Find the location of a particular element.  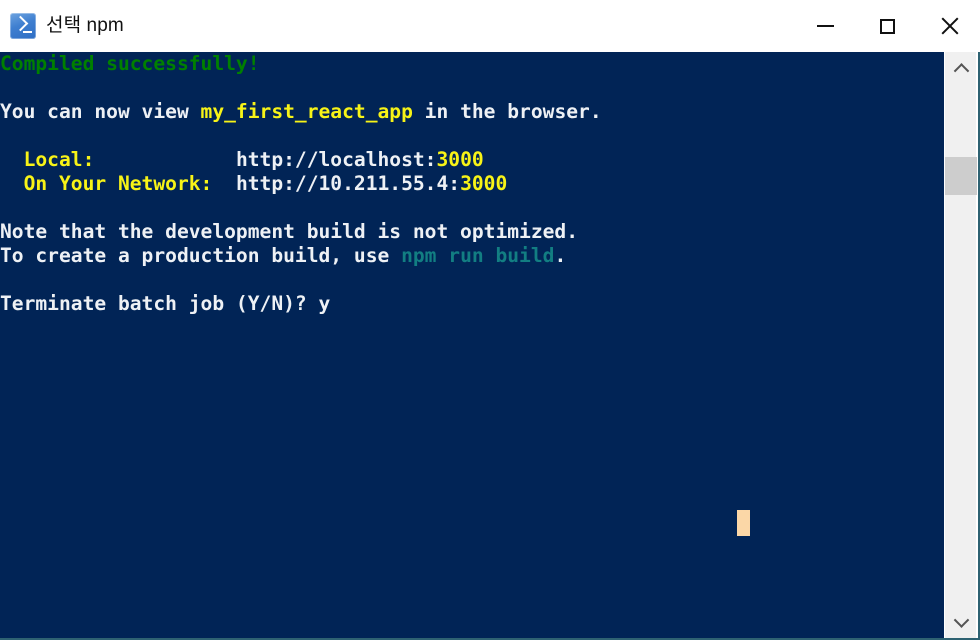

line-terminate-prompt: Terminate batch job (Y/N)? y is located at coordinates (301, 304).